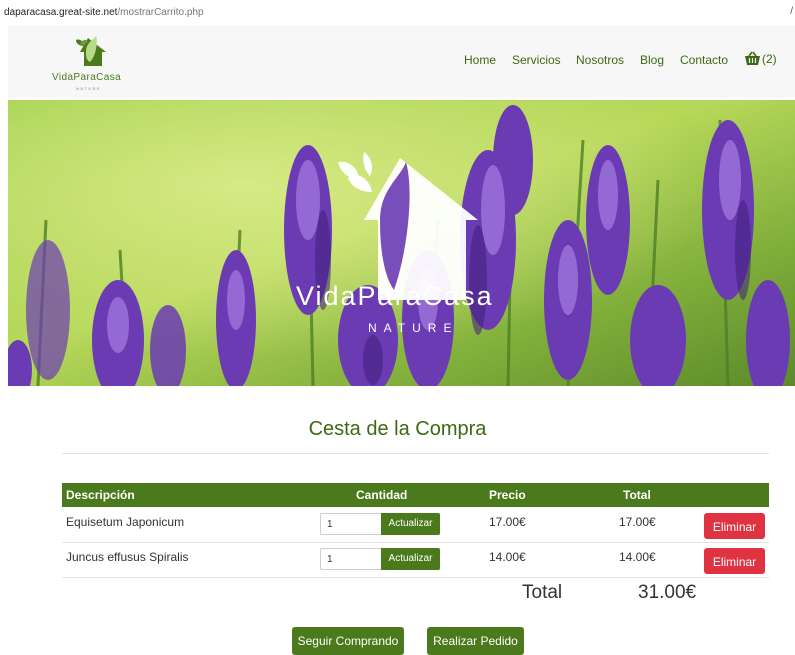 The width and height of the screenshot is (795, 655). I want to click on url-host: daparacasa.great-site.net, so click(61, 12).